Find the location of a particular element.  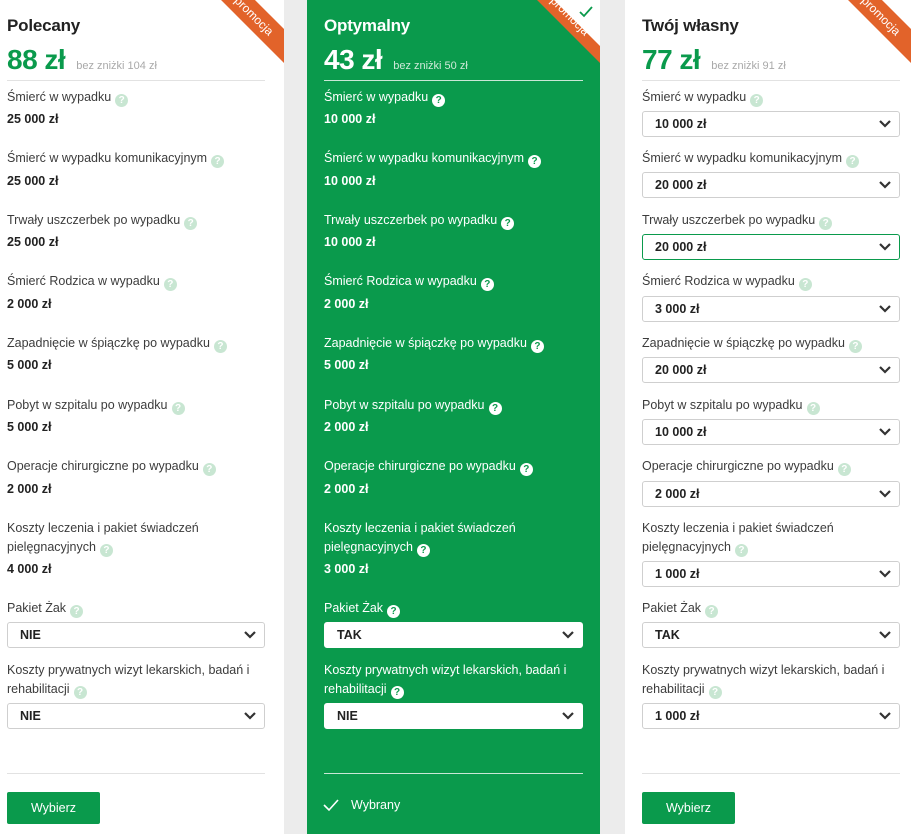

pakiet-zak-select: NIE is located at coordinates (136, 635).